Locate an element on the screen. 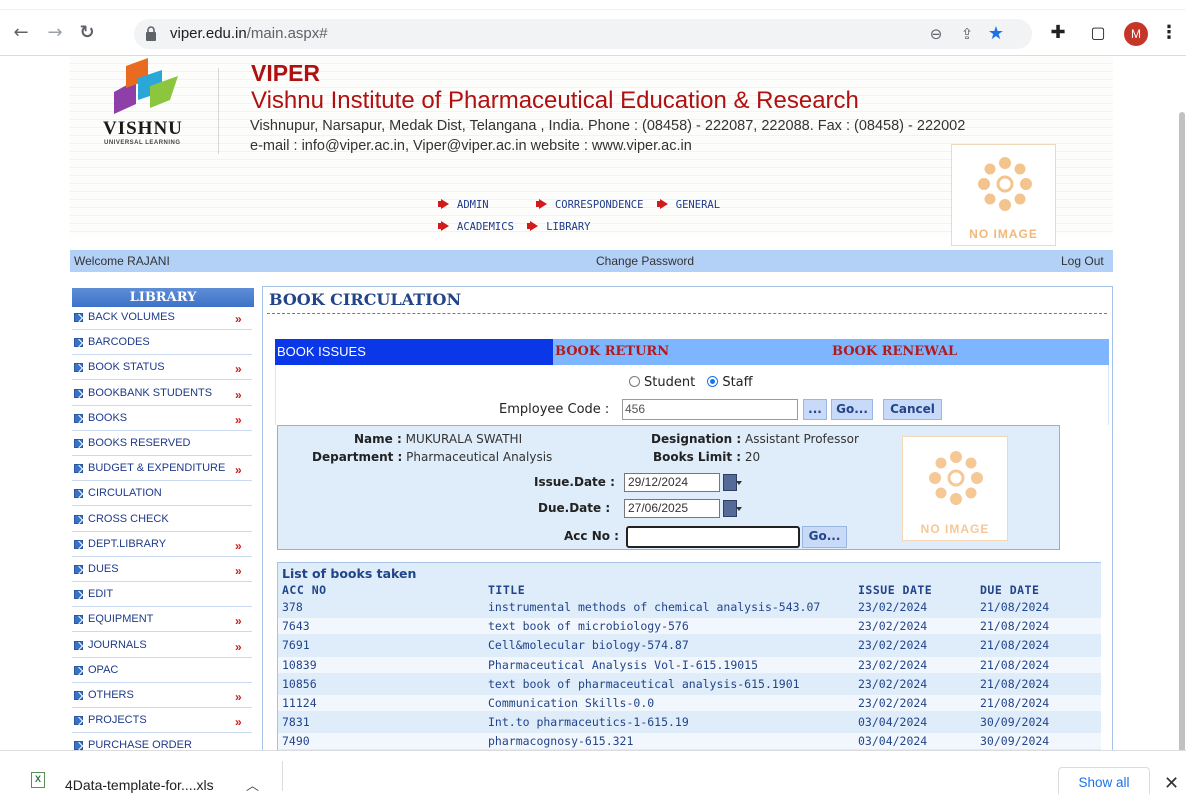 This screenshot has width=1186, height=794. menu-general: GENERAL is located at coordinates (688, 205).